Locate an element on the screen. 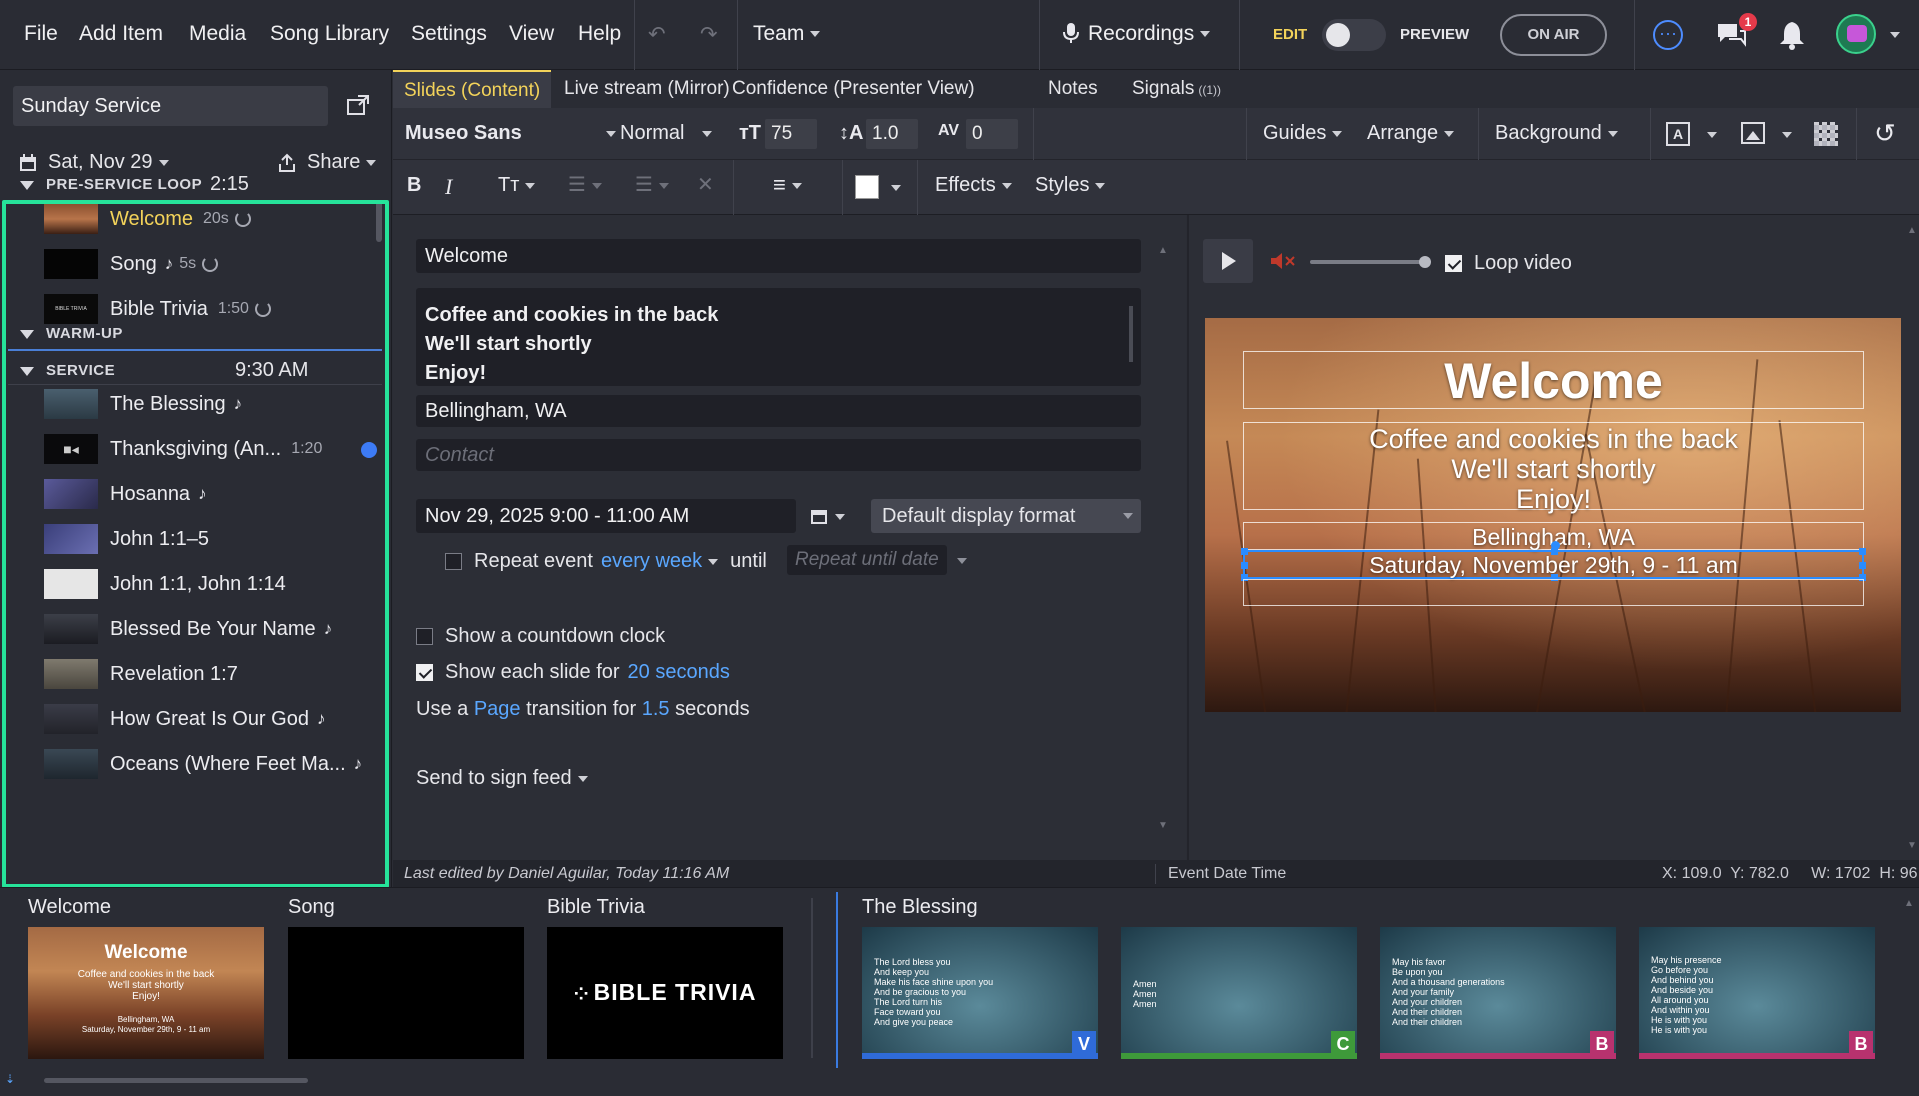 The height and width of the screenshot is (1096, 1919). effects-dropdown: Effects is located at coordinates (973, 185).